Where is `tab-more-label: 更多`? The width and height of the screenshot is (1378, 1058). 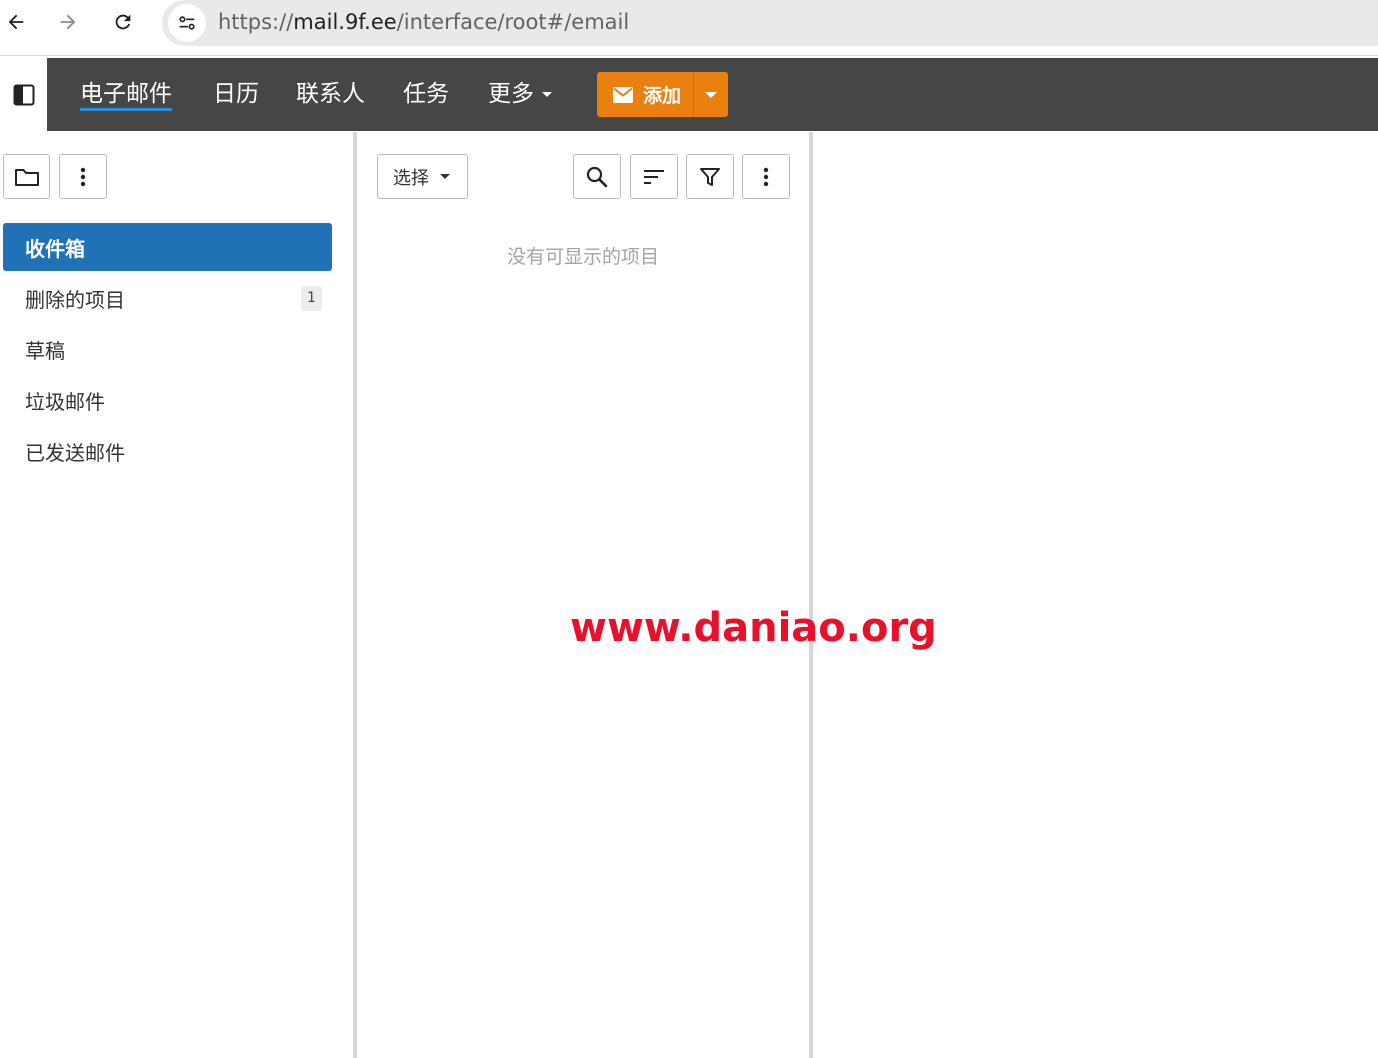
tab-more-label: 更多 is located at coordinates (511, 94).